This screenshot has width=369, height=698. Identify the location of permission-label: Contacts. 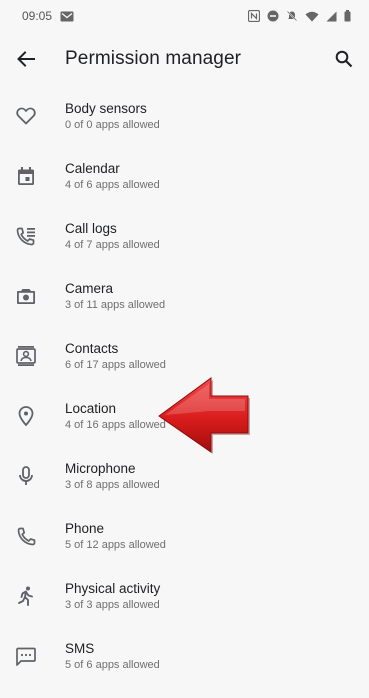
(92, 348).